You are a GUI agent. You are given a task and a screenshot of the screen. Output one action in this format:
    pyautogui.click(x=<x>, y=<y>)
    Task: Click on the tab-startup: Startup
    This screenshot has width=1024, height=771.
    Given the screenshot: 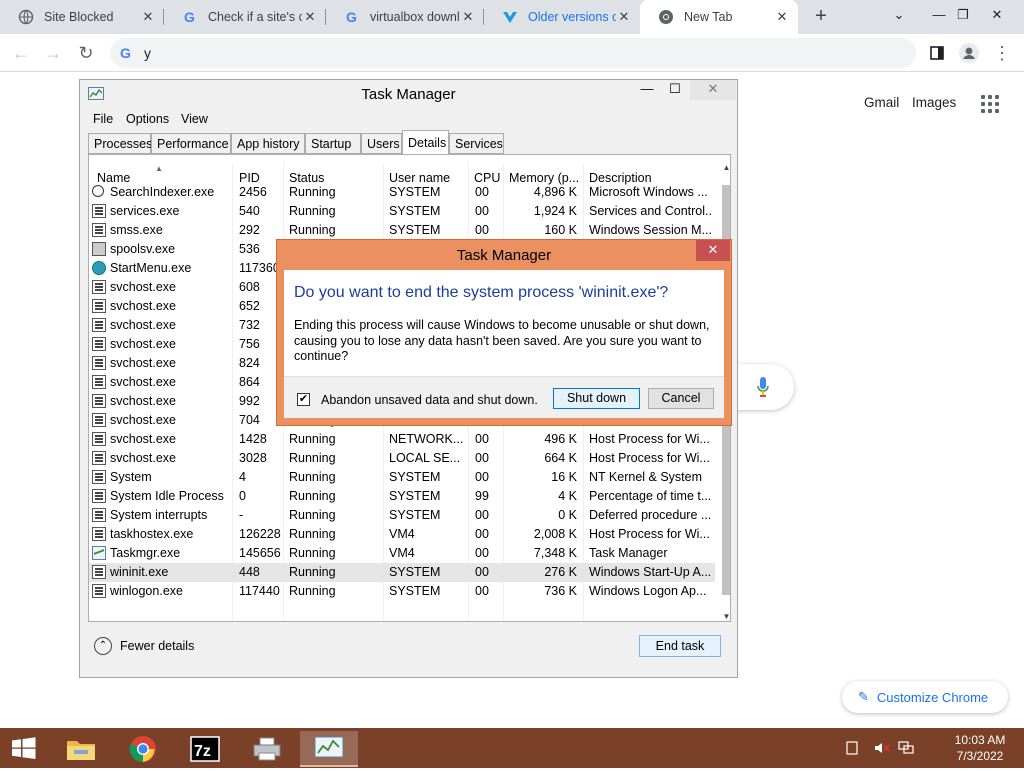 What is the action you would take?
    pyautogui.click(x=333, y=143)
    